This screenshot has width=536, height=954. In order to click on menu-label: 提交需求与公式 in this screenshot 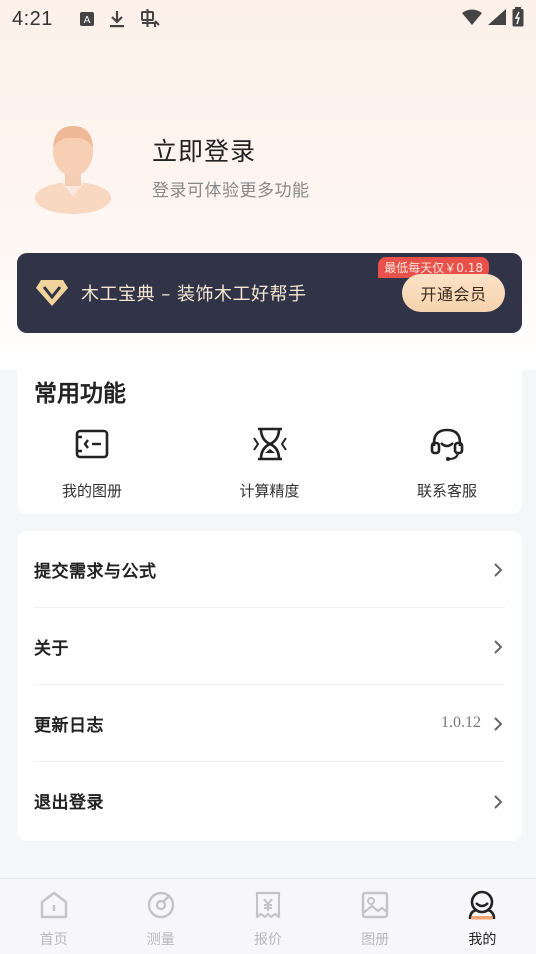, I will do `click(95, 571)`.